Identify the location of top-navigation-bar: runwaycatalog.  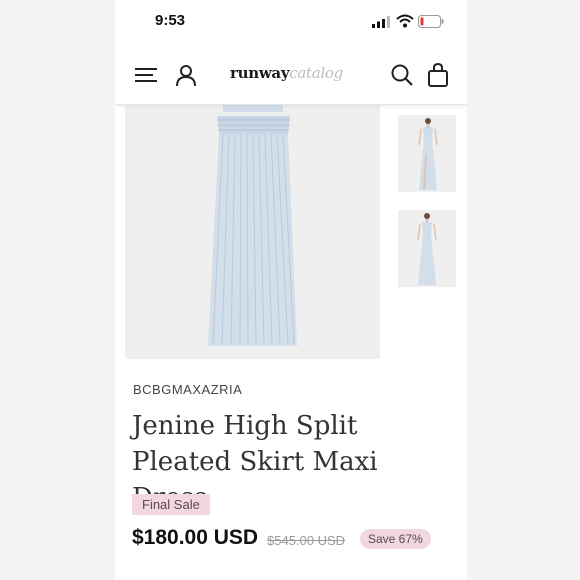
(291, 75).